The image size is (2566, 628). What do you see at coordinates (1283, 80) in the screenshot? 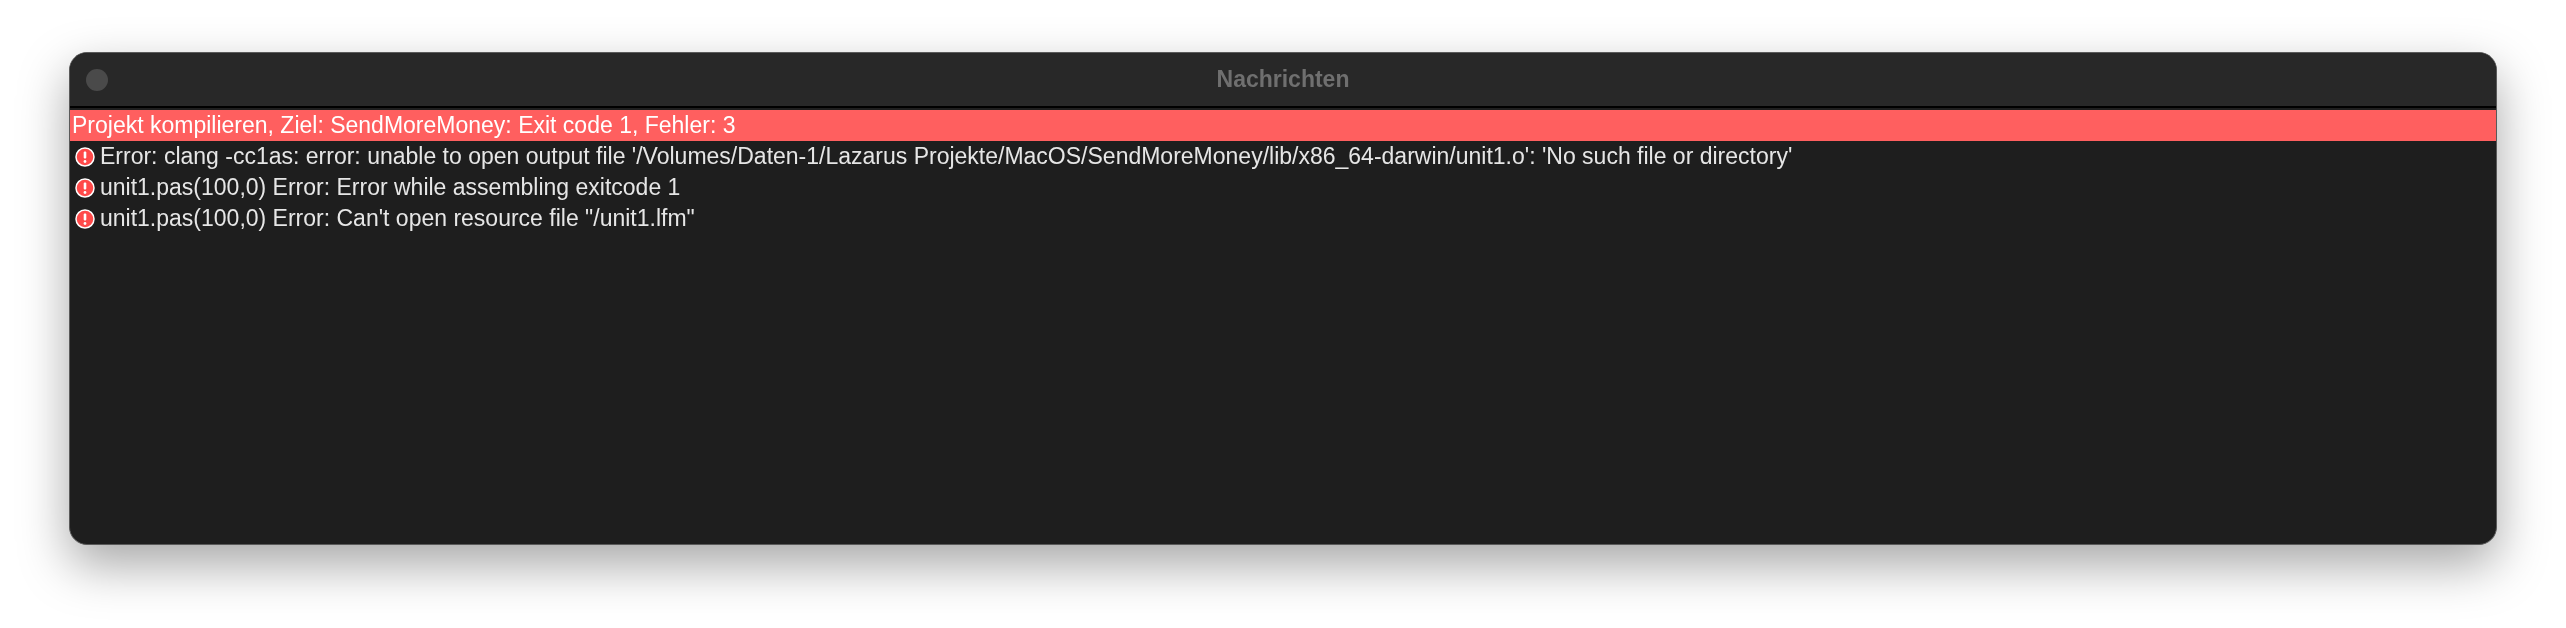
I see `window-title: Nachrichten` at bounding box center [1283, 80].